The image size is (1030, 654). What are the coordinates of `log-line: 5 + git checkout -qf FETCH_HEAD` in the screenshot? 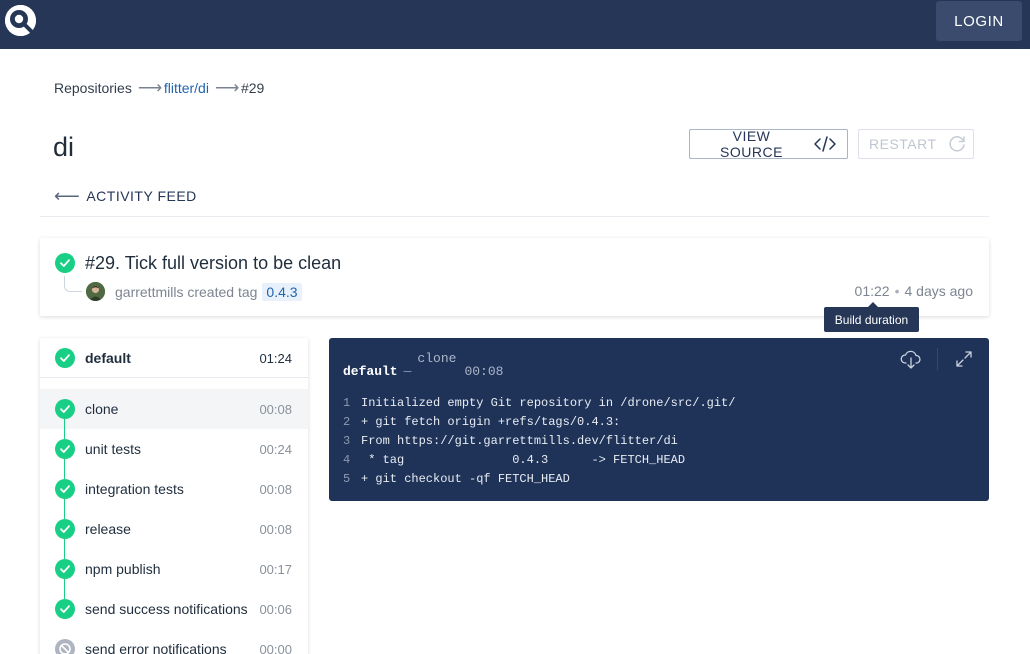 It's located at (539, 479).